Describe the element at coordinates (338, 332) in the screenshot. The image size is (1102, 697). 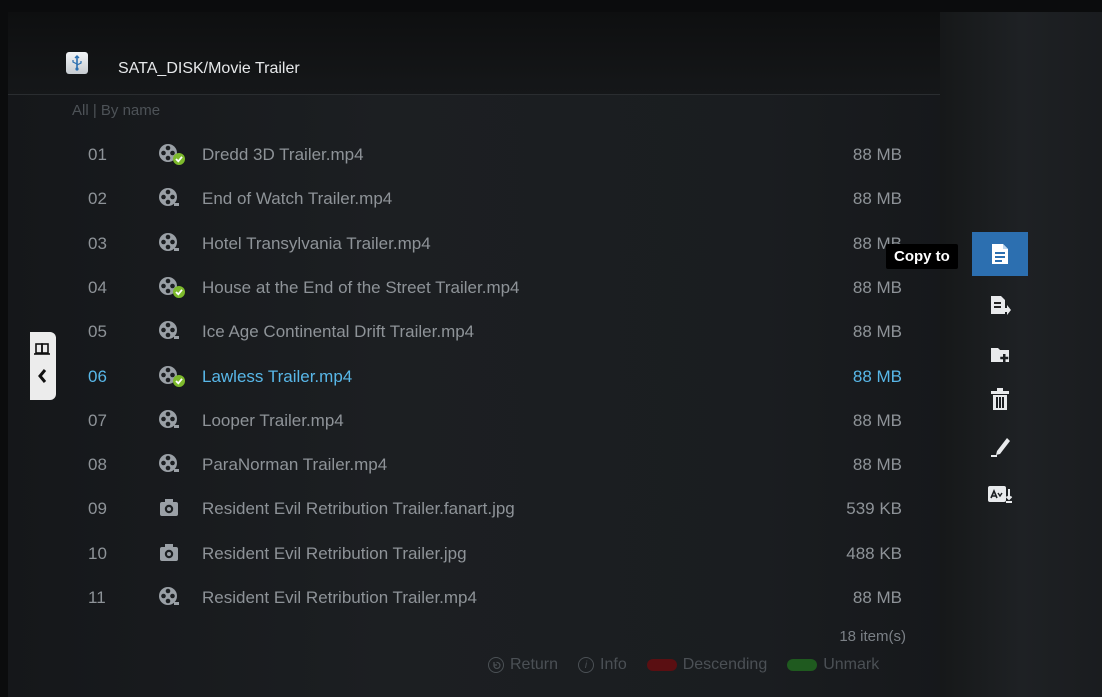
I see `file-name: Ice Age Continental Drift Trailer.mp4` at that location.